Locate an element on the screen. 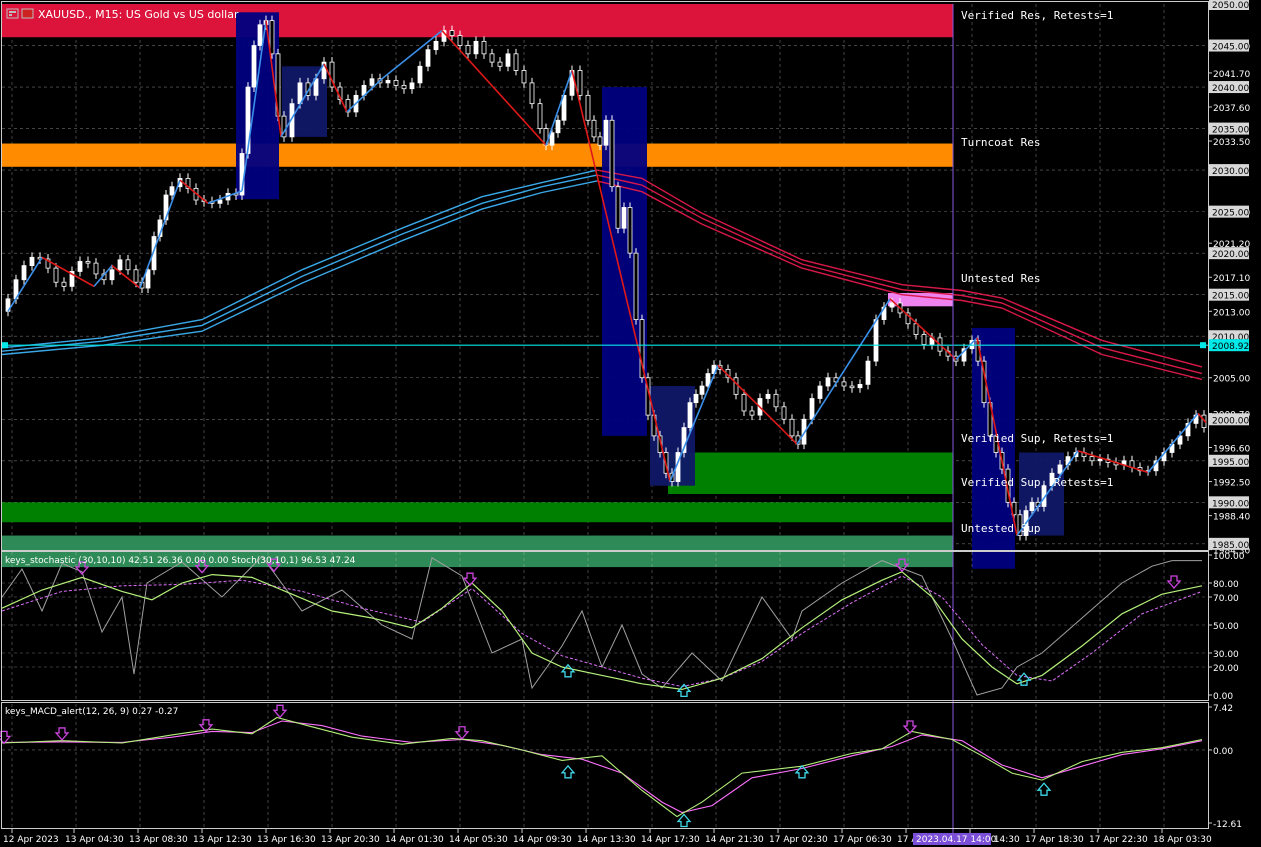 The image size is (1261, 847). time-tick-label-5: 13 Apr 20:30 is located at coordinates (350, 840).